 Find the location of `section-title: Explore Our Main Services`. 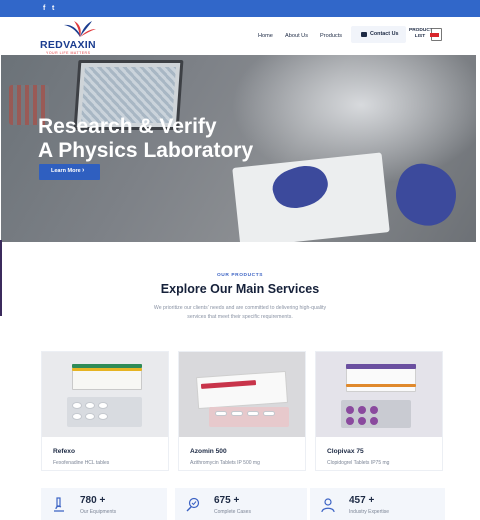

section-title: Explore Our Main Services is located at coordinates (240, 289).